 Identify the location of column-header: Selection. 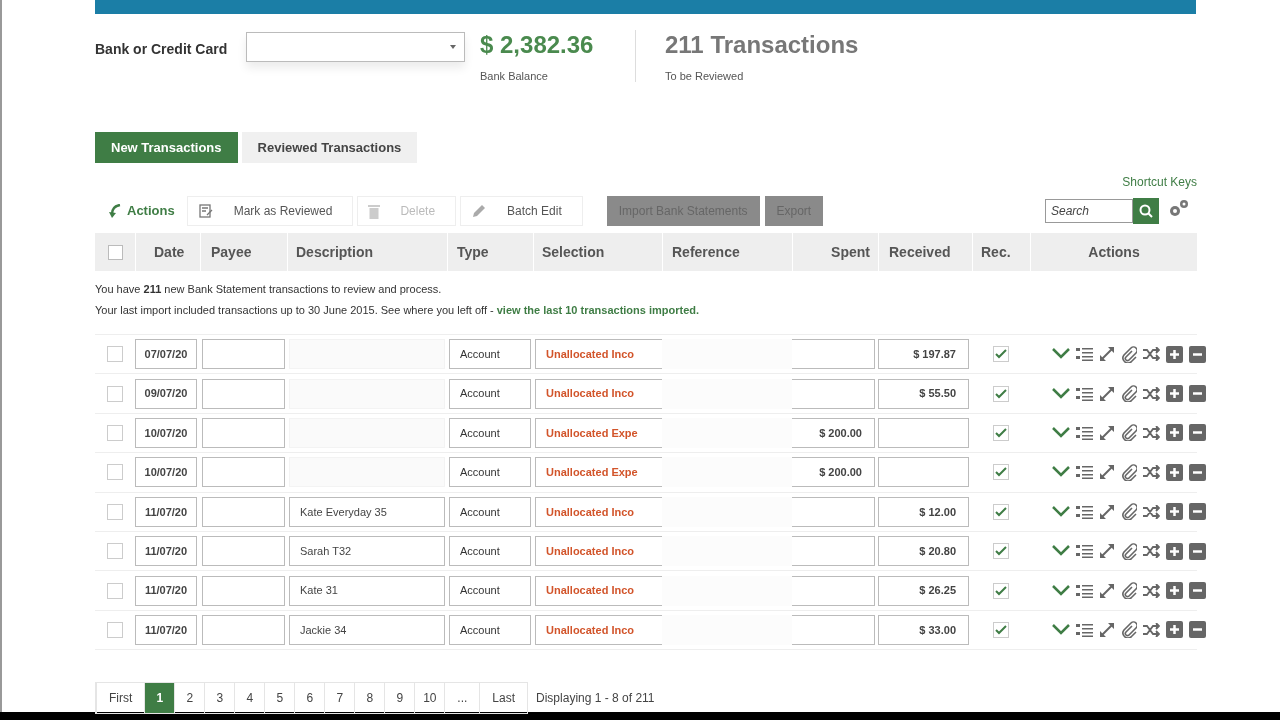
(597, 252).